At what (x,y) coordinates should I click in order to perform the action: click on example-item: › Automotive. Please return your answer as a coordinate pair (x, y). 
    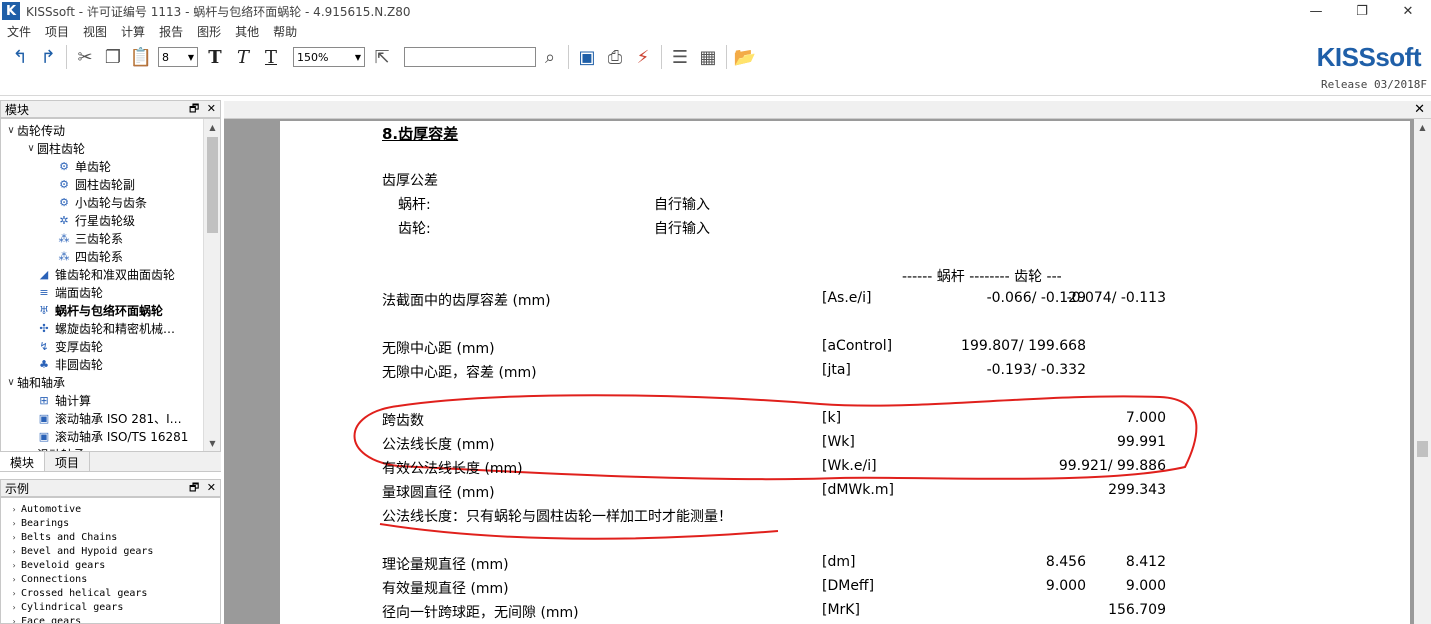
    Looking at the image, I should click on (44, 509).